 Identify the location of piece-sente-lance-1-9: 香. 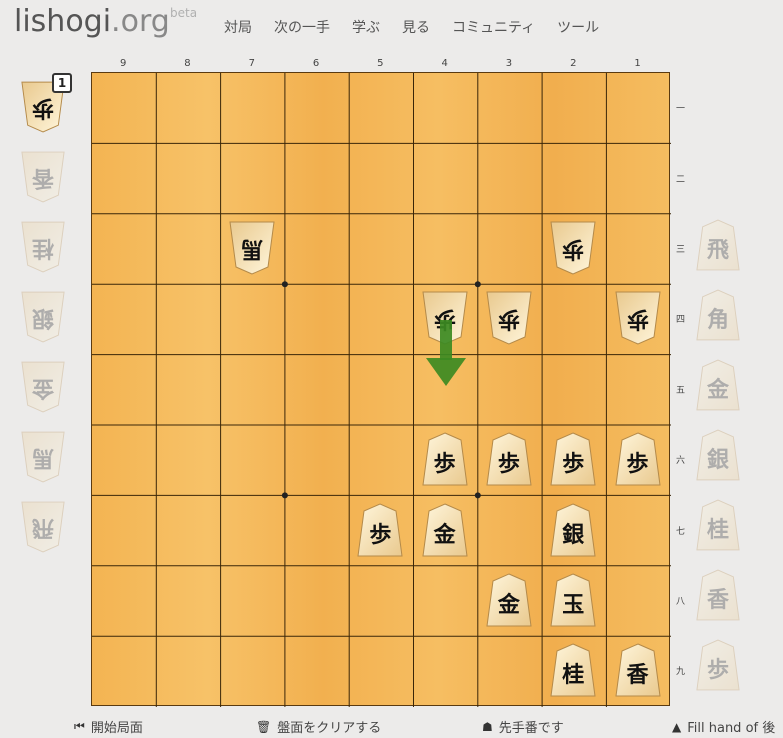
(638, 670).